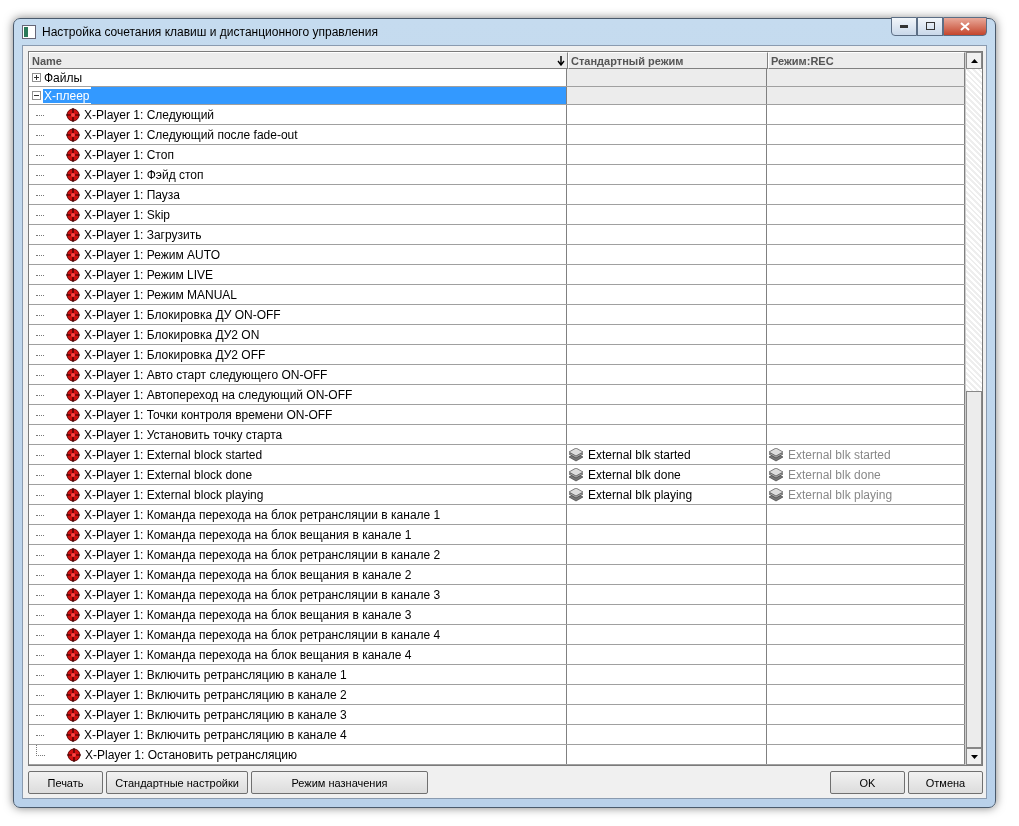  I want to click on action-name: X-Player 1: Режим LIVE, so click(149, 274).